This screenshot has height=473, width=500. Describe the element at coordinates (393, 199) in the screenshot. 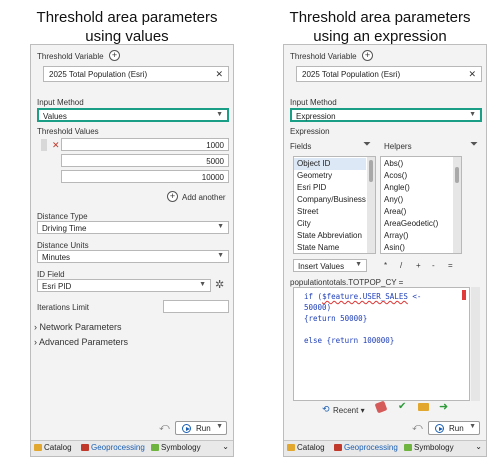

I see `helper-item: Any()` at that location.